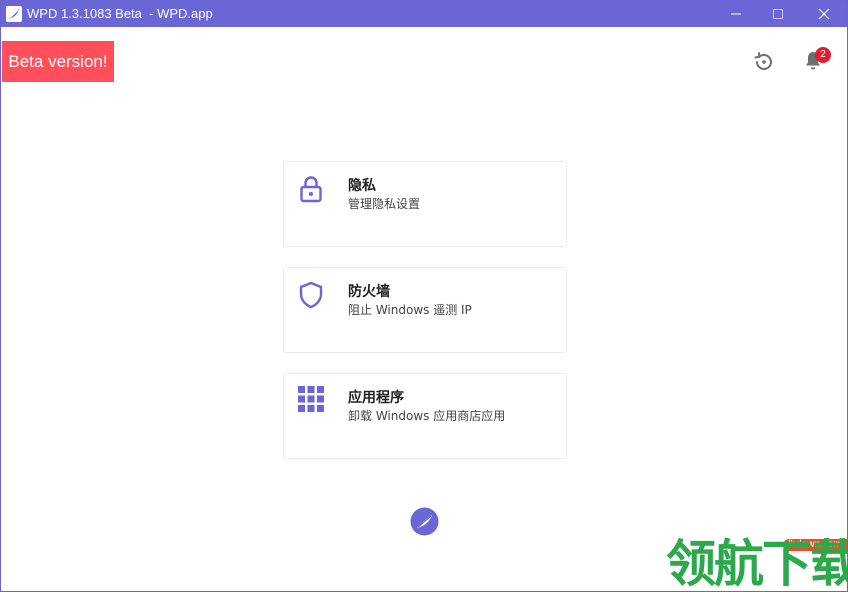 The image size is (848, 592). I want to click on firewall-card: 防火墙 阻止 Windows 遥测 IP, so click(425, 310).